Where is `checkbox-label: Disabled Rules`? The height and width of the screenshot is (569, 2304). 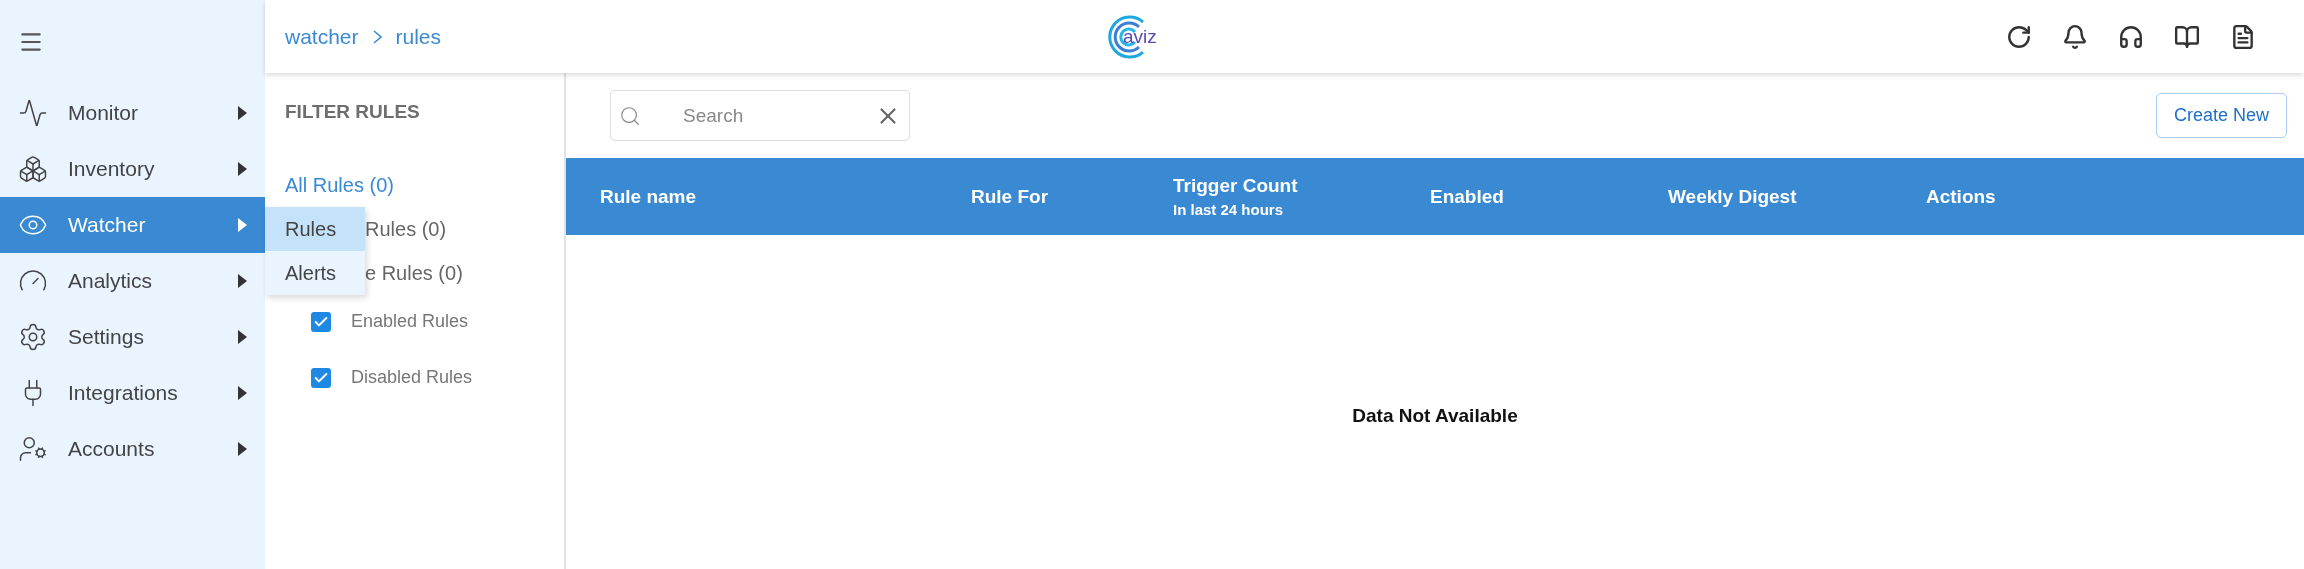 checkbox-label: Disabled Rules is located at coordinates (412, 377).